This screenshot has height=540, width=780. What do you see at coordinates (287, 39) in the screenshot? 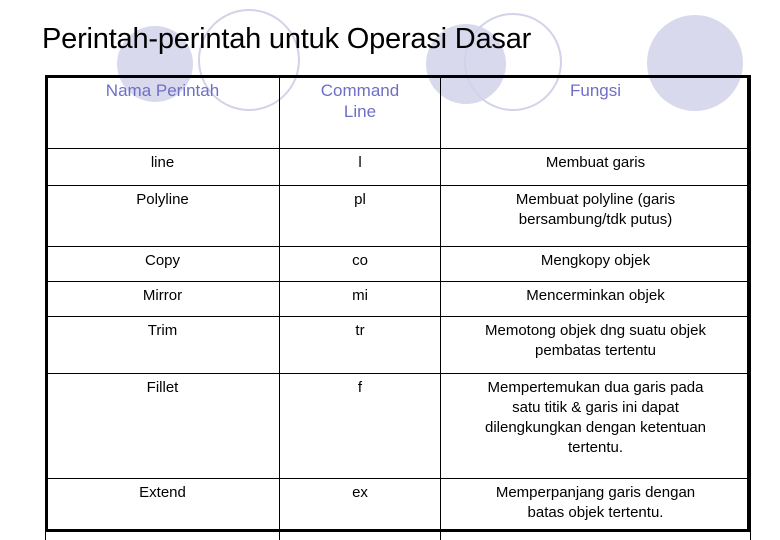
I see `page-title: Perintah-perintah untuk Operasi Dasar` at bounding box center [287, 39].